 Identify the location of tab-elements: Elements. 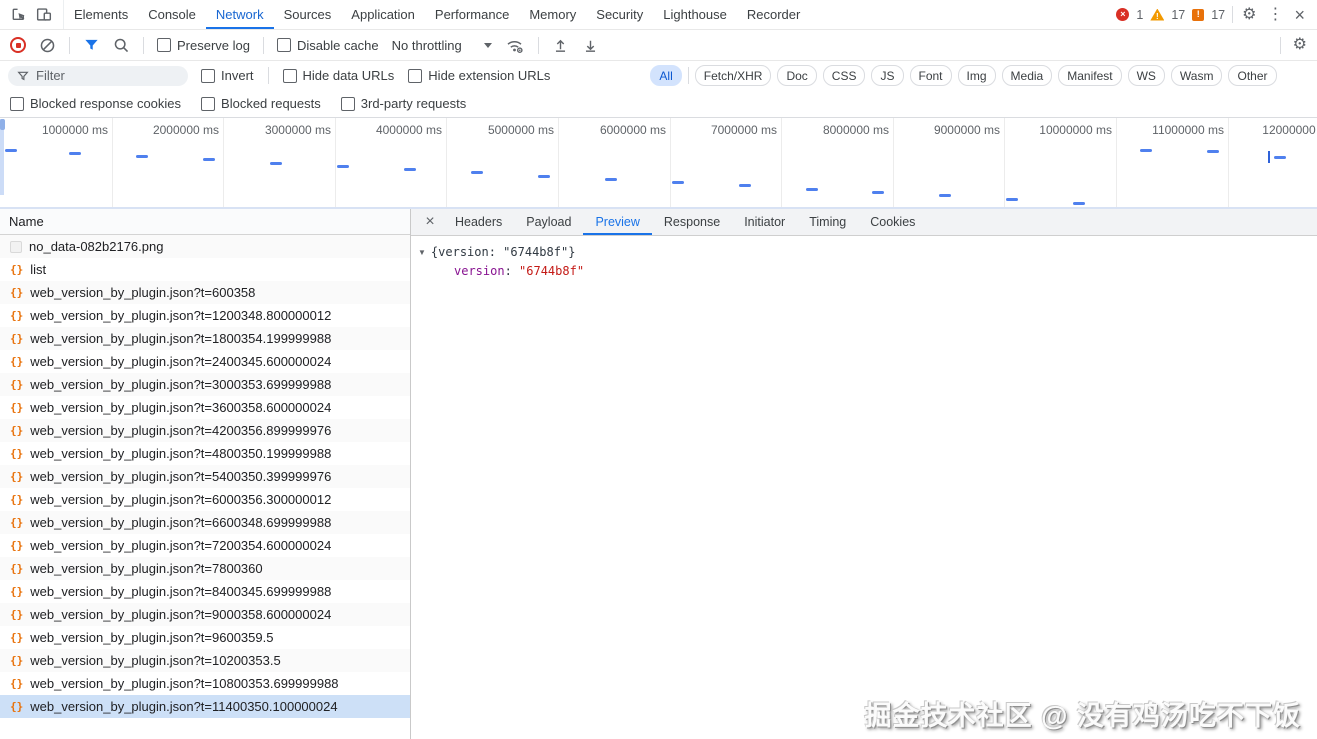
(101, 14).